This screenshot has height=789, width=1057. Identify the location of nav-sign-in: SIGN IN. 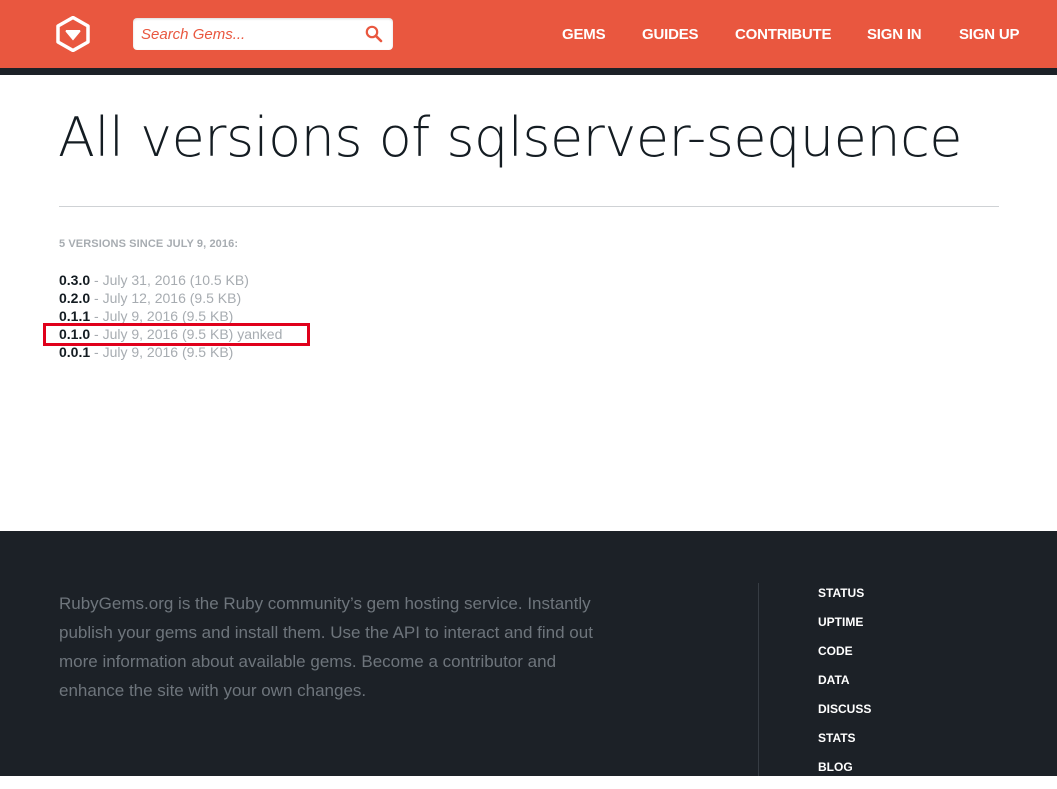
(894, 34).